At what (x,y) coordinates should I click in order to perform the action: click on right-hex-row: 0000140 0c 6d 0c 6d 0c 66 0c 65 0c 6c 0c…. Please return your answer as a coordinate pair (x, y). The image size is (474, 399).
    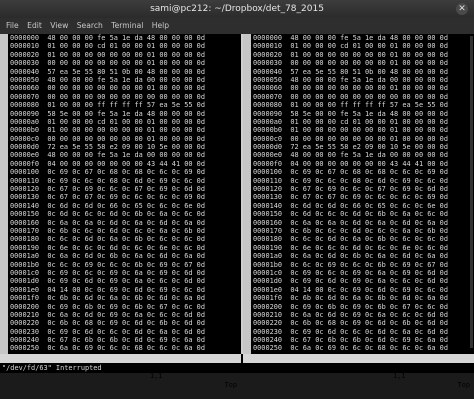
    Looking at the image, I should click on (350, 205).